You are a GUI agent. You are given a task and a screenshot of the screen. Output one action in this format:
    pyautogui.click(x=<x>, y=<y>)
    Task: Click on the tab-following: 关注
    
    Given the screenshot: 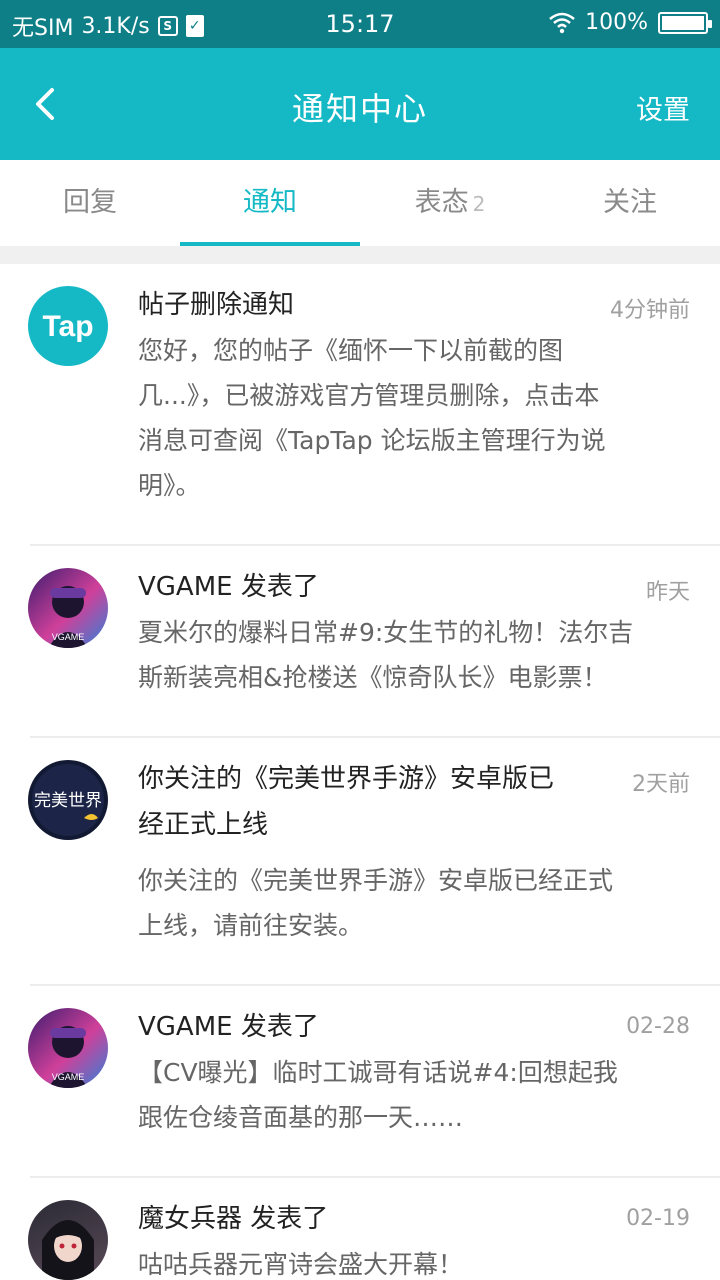 What is the action you would take?
    pyautogui.click(x=630, y=203)
    